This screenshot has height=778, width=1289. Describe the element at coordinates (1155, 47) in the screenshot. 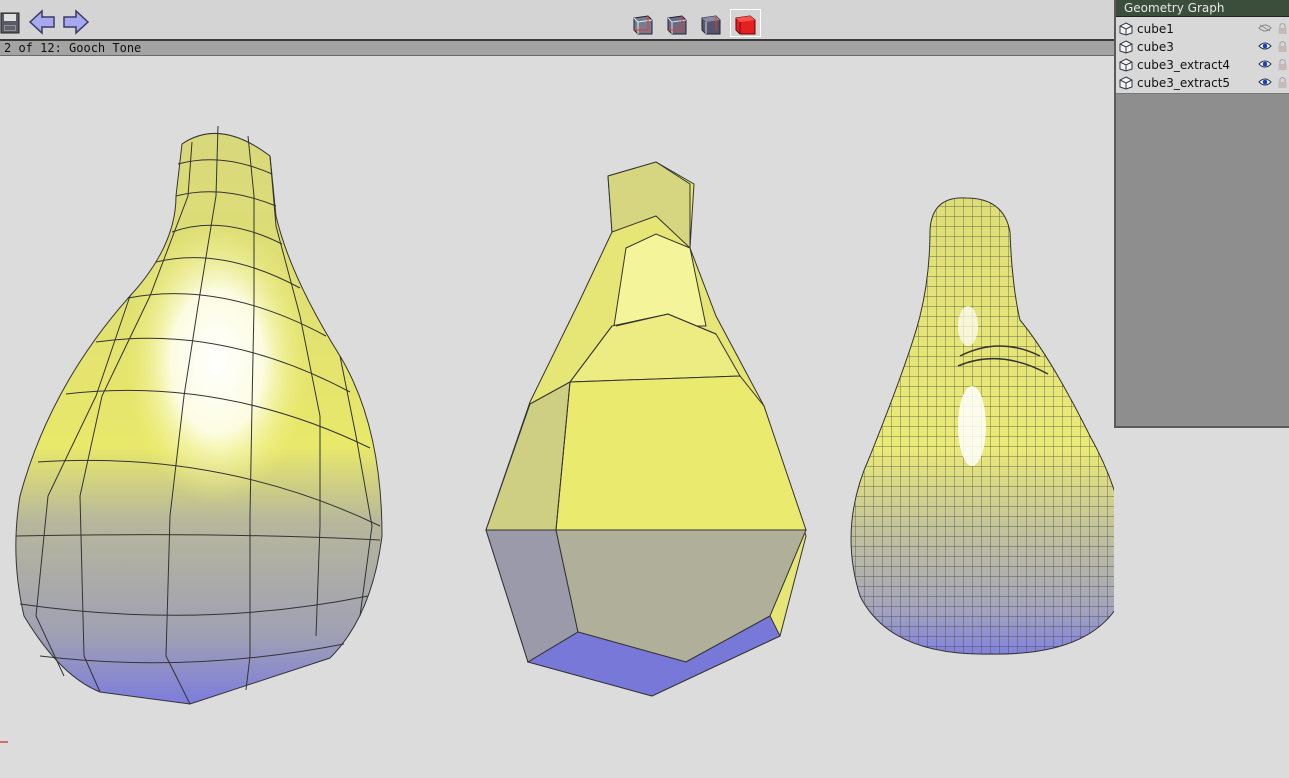

I see `list-item-label: cube3` at that location.